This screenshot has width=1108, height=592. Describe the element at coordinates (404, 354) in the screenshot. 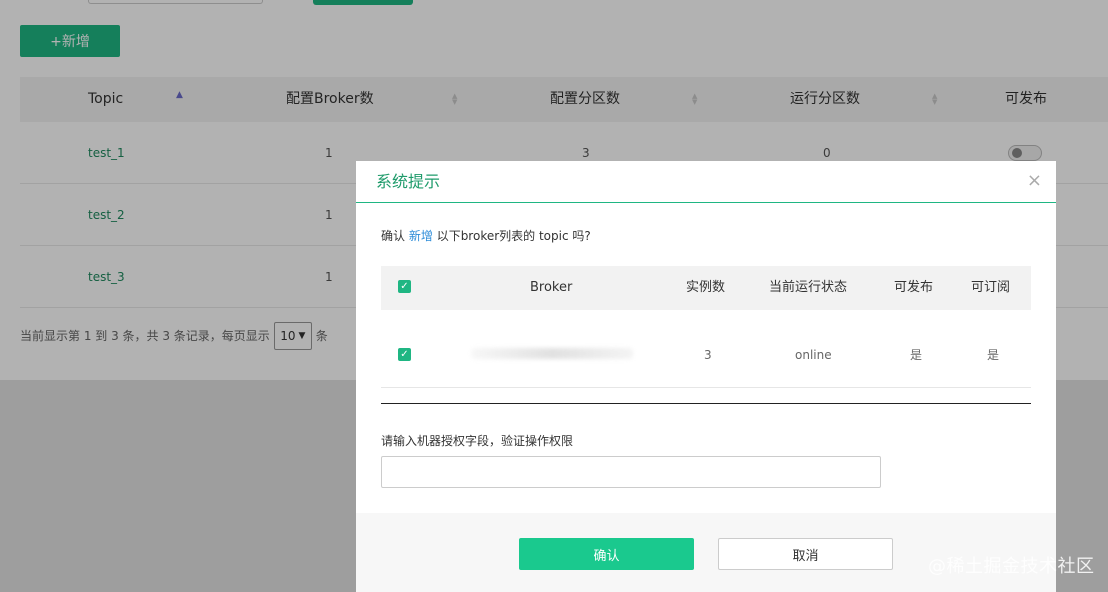

I see `row-checkbox: ✓` at that location.